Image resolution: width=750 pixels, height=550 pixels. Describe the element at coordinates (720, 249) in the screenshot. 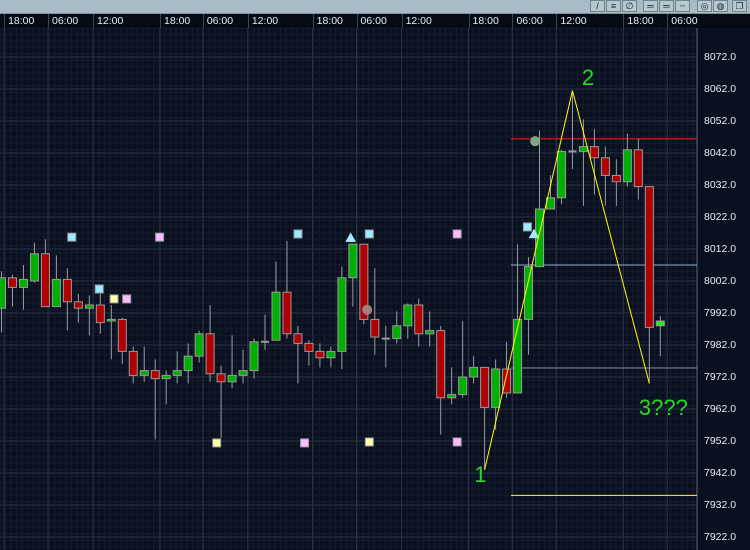

I see `y-tick-label: 8012.0` at that location.